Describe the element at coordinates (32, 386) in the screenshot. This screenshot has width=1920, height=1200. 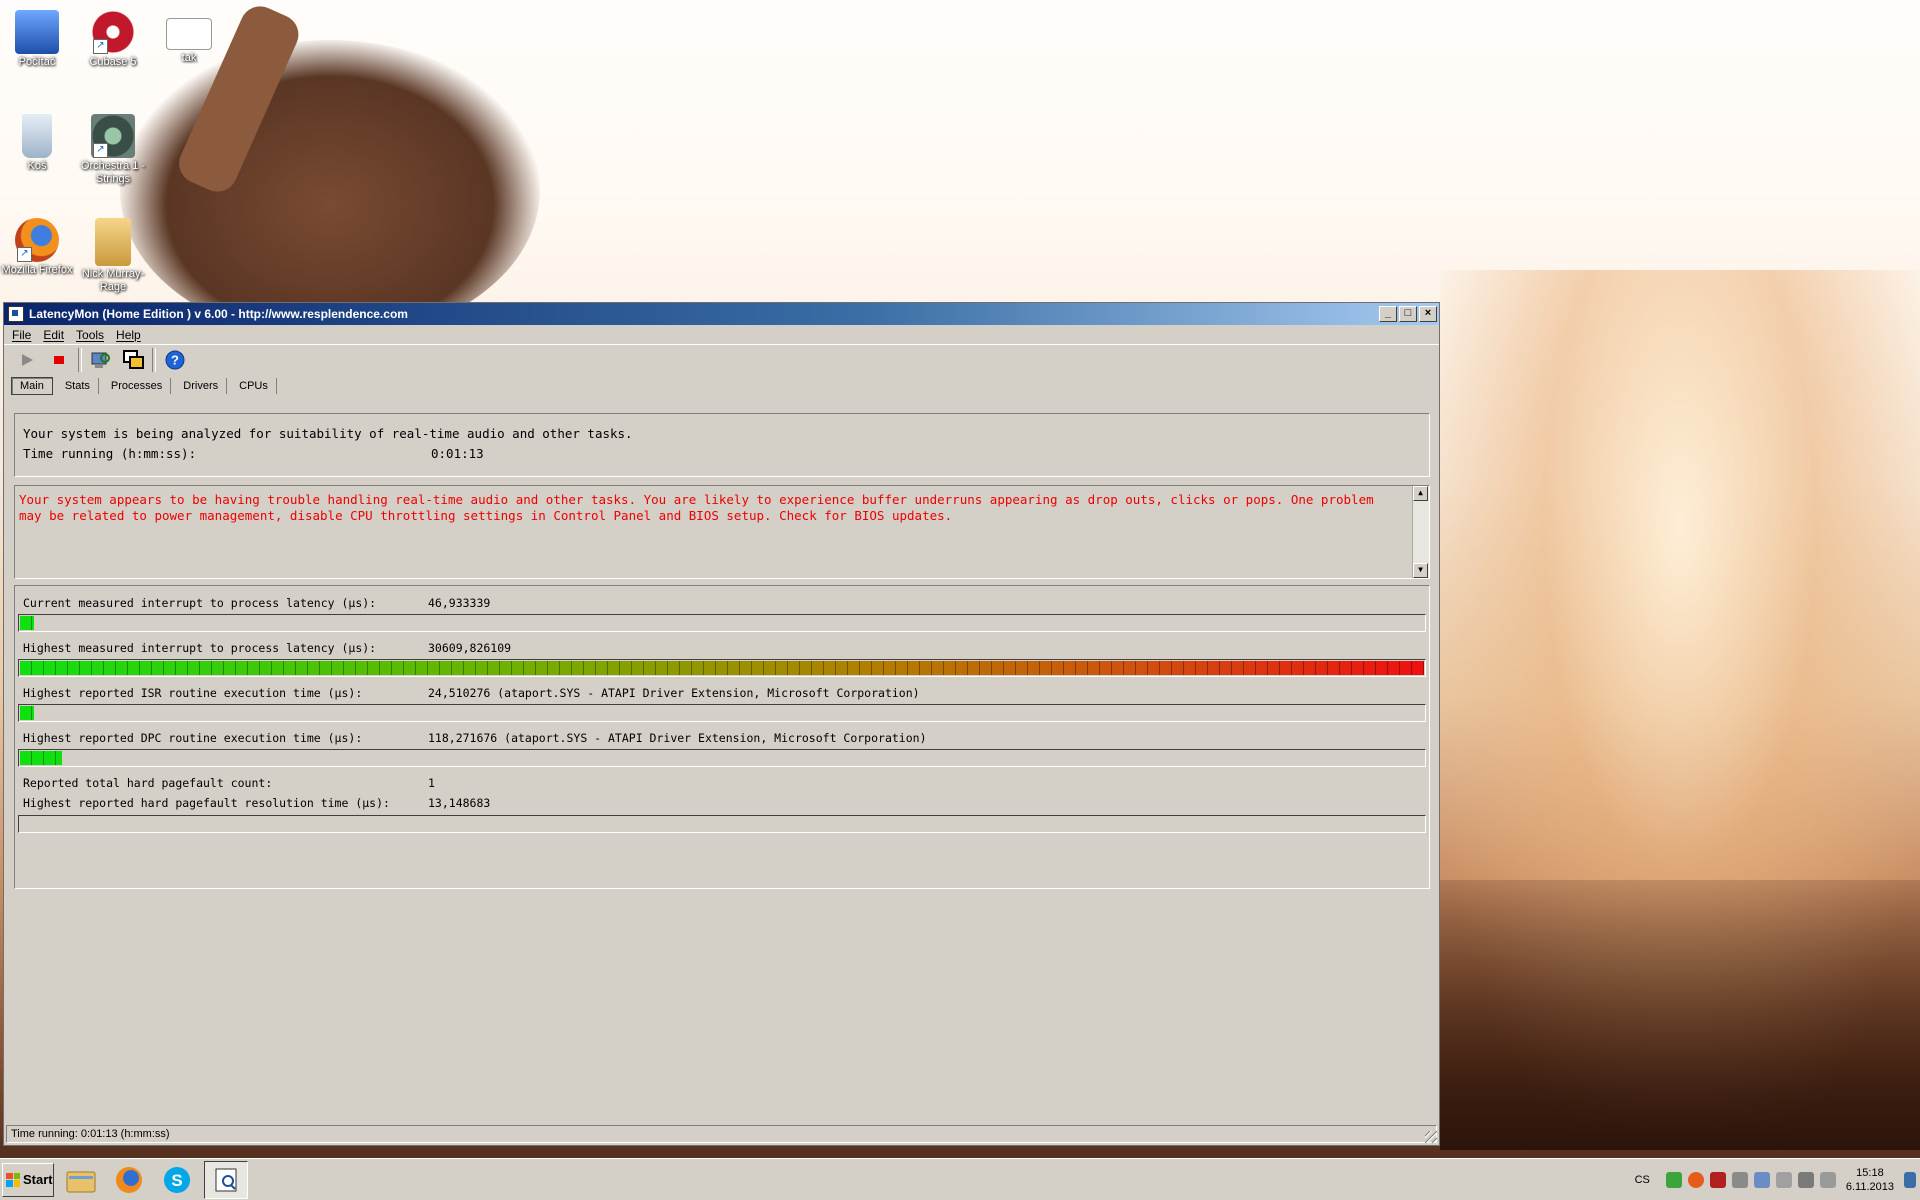
I see `tab-main: Main` at that location.